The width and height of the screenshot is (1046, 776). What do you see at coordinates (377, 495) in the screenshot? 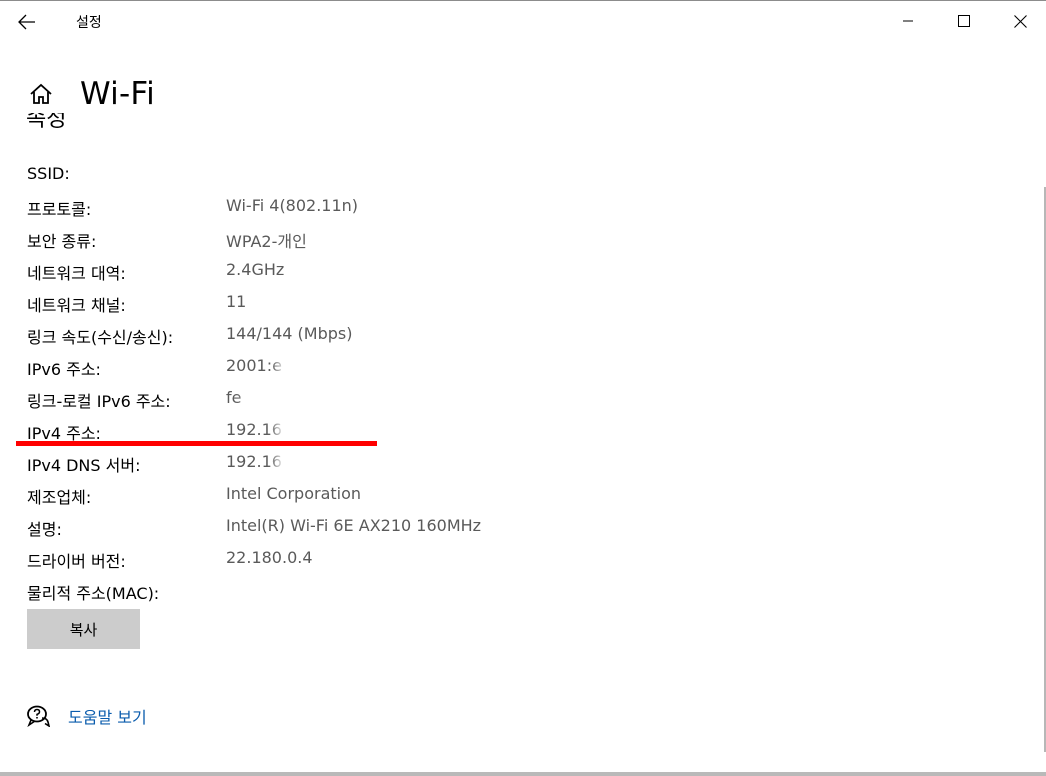
I see `property-row-manufacturer: 제조업체: Intel Corporation` at bounding box center [377, 495].